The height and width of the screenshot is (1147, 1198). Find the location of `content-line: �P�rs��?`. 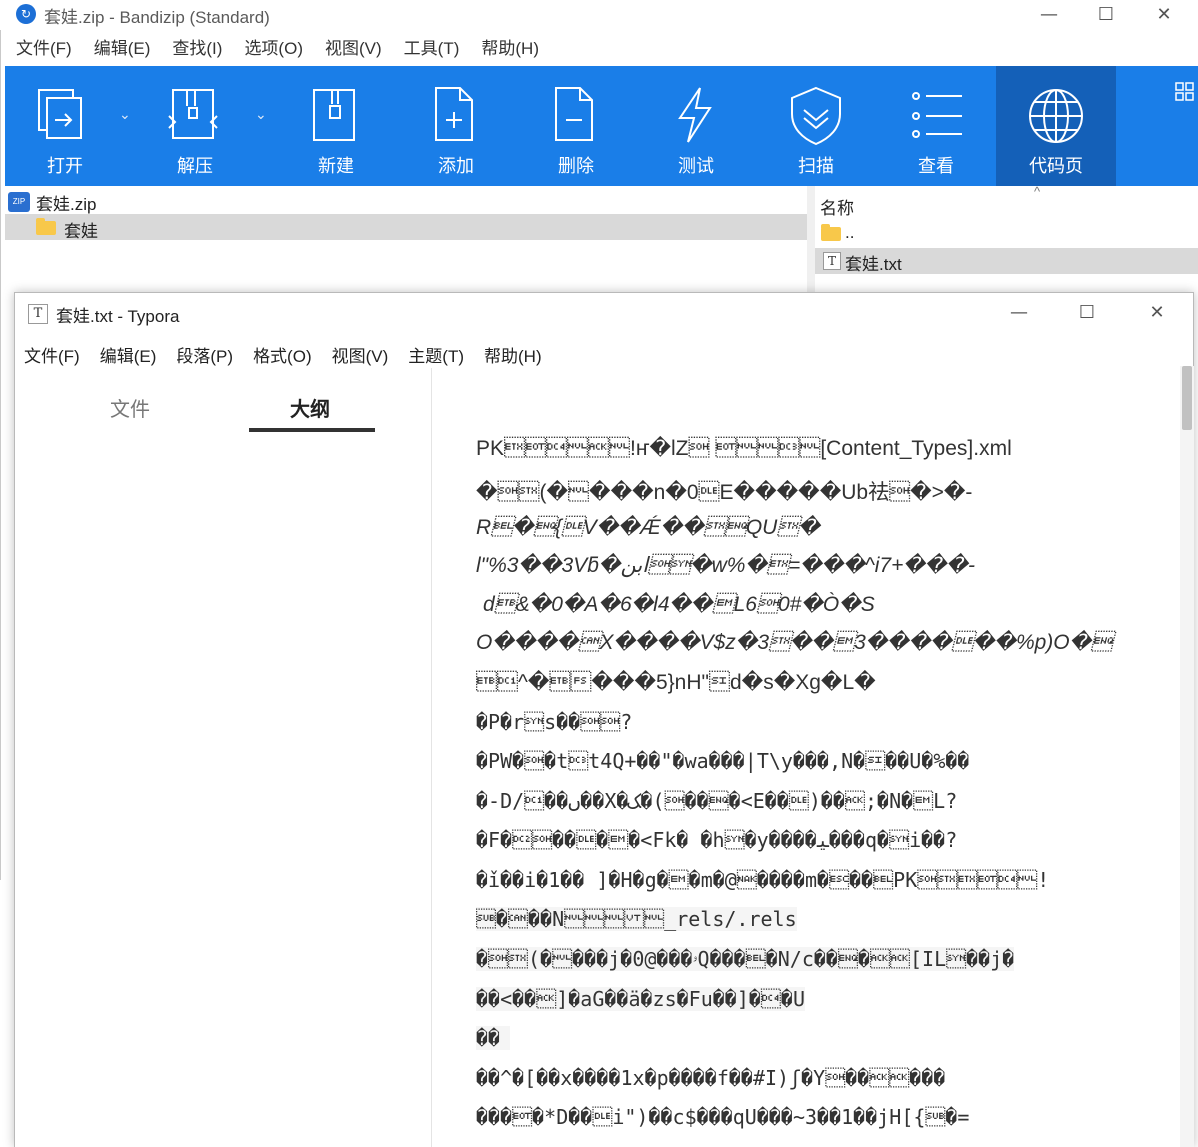

content-line: �P�rs��? is located at coordinates (554, 722).